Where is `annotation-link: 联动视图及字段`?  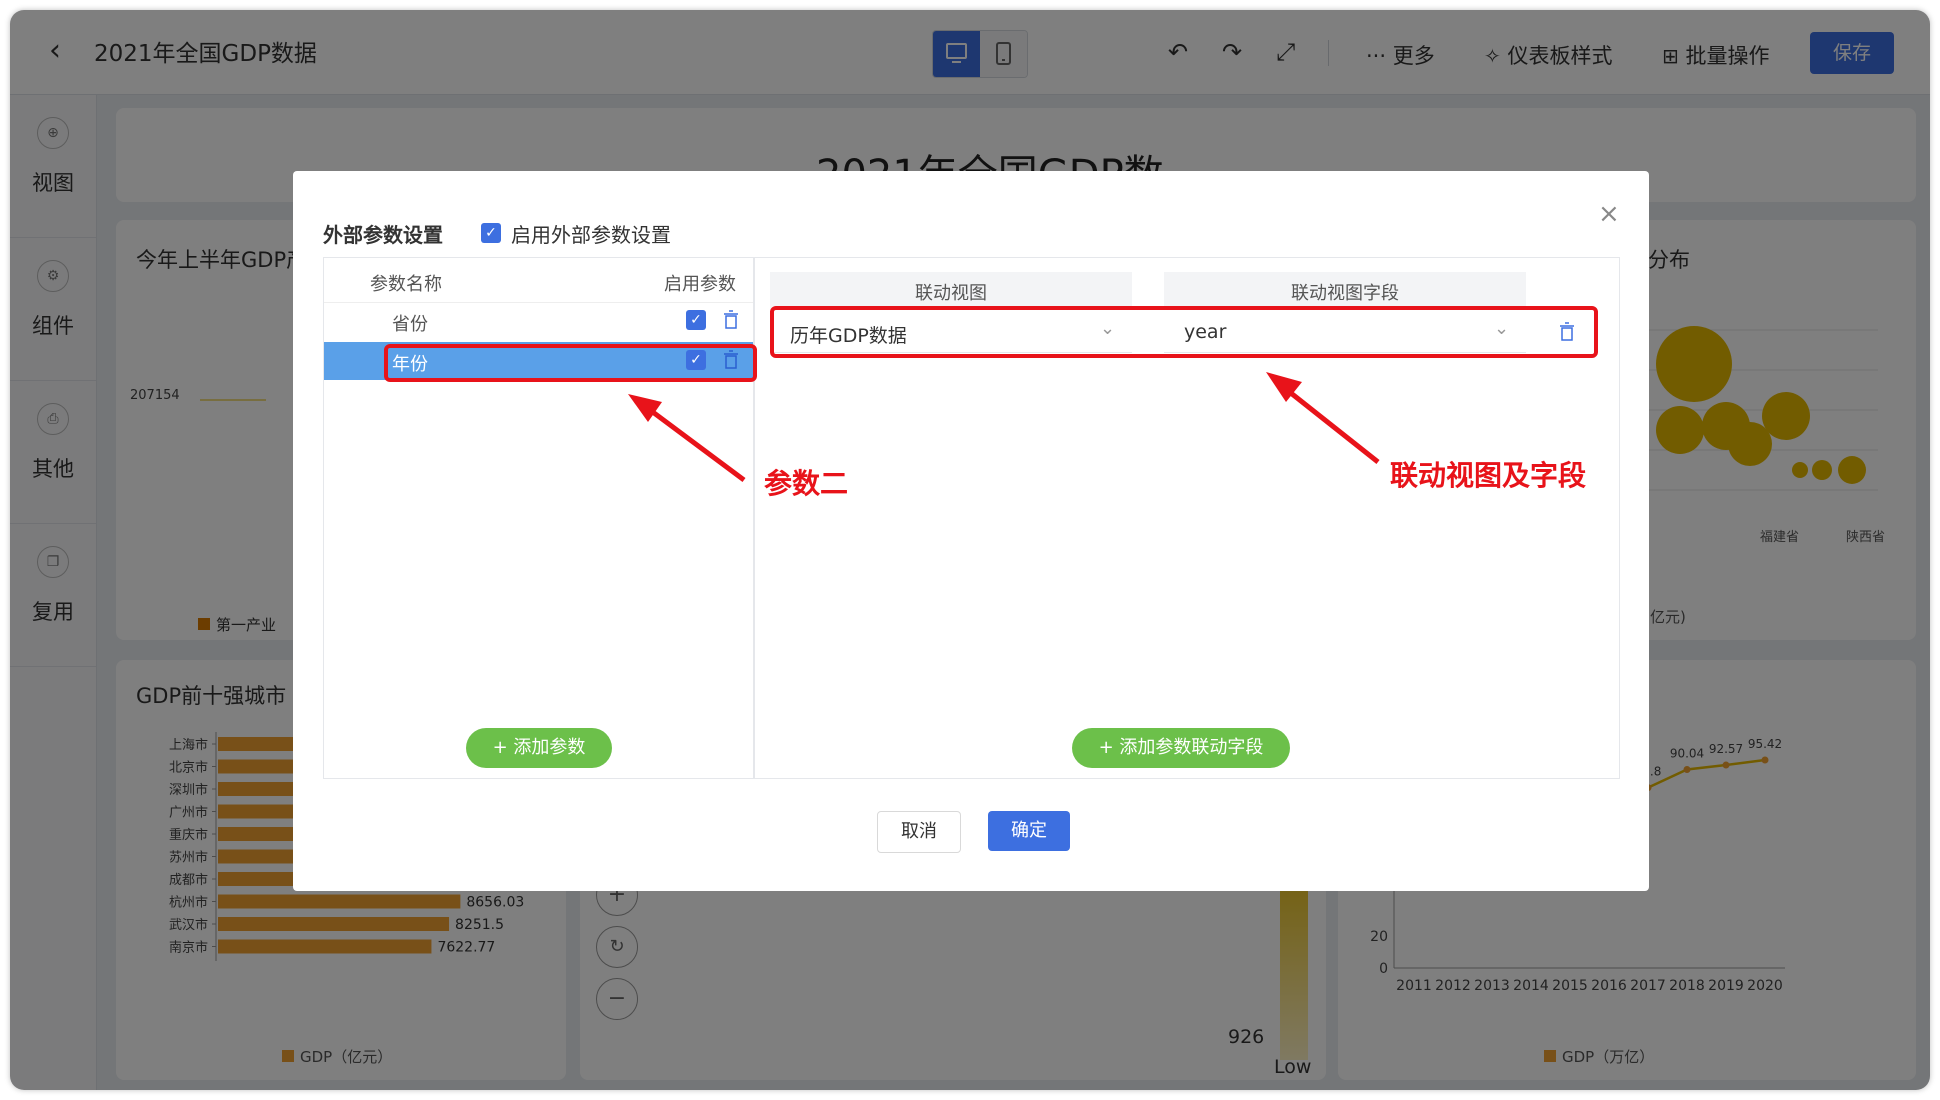
annotation-link: 联动视图及字段 is located at coordinates (1488, 475).